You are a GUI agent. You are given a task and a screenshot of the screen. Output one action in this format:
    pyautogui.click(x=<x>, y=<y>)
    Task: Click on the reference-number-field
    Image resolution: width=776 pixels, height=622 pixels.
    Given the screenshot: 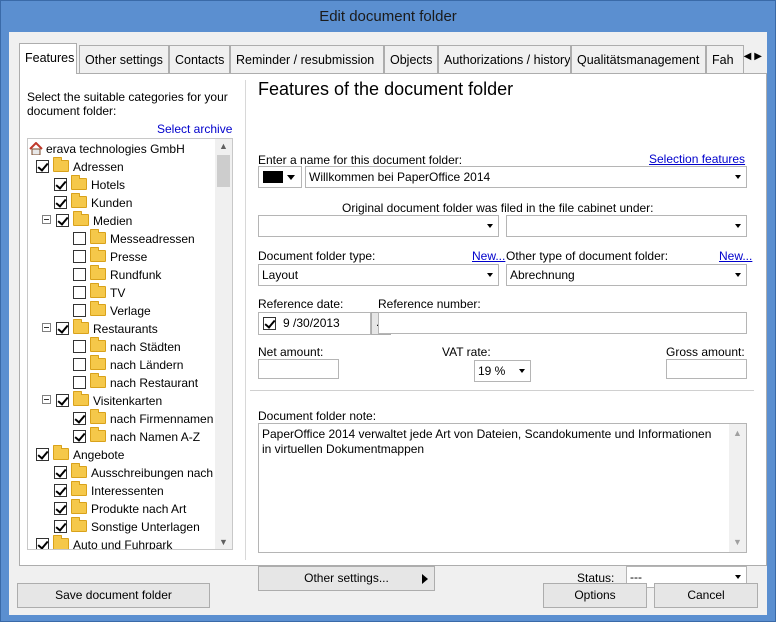 What is the action you would take?
    pyautogui.click(x=562, y=323)
    